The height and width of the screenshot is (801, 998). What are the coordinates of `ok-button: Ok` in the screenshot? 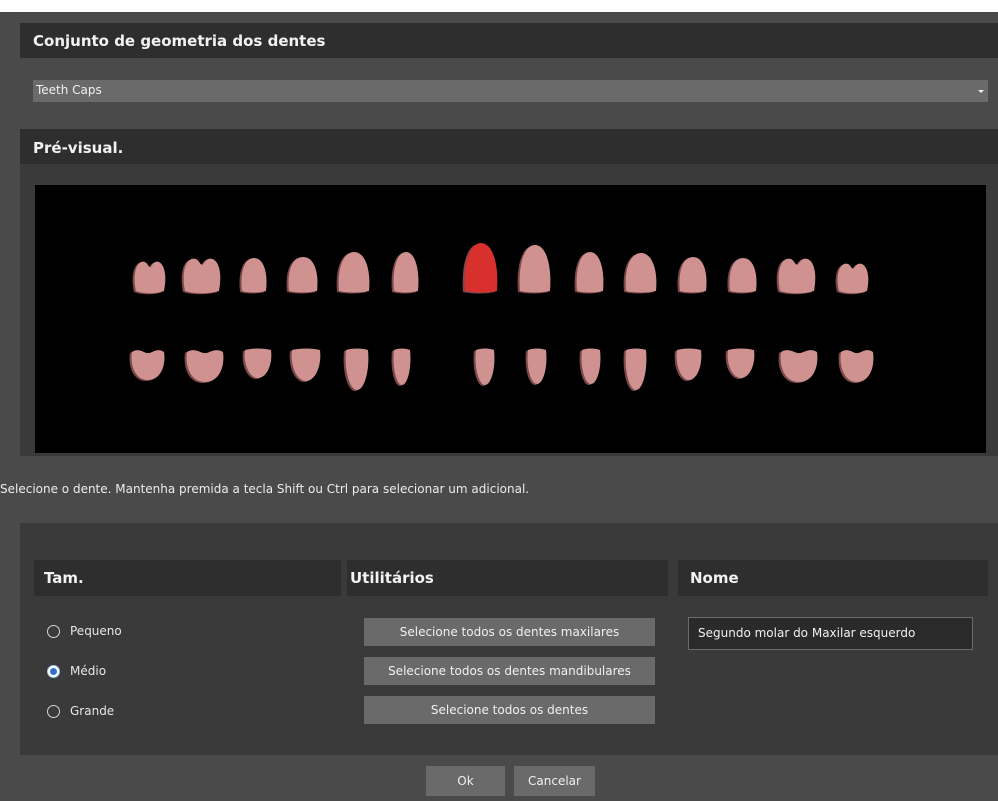 It's located at (465, 781).